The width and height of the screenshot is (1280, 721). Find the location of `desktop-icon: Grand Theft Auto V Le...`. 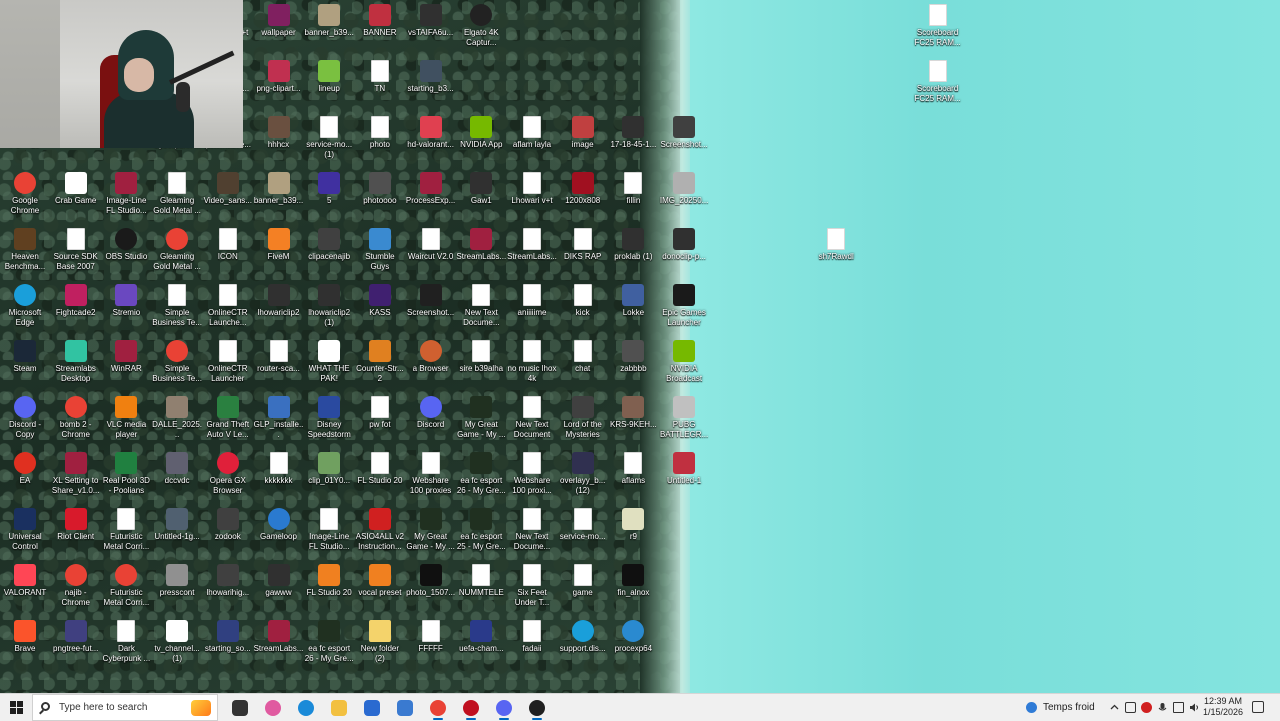

desktop-icon: Grand Theft Auto V Le... is located at coordinates (228, 416).